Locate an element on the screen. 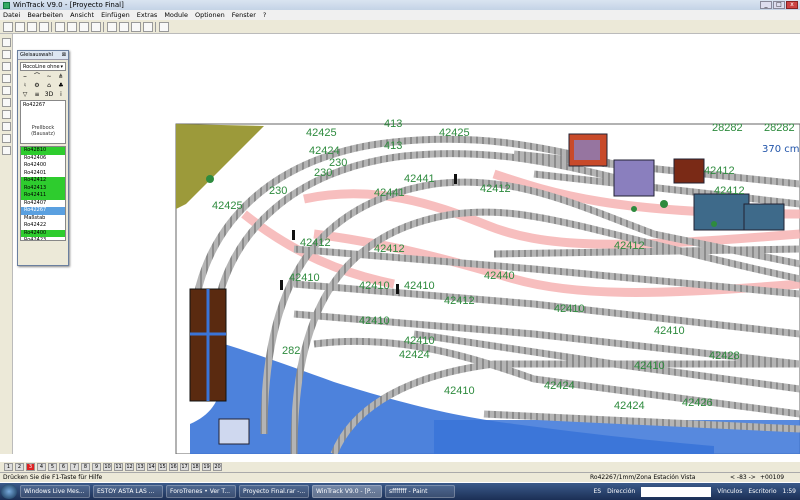 The width and height of the screenshot is (800, 500). page-tab-20: 20 is located at coordinates (217, 467).